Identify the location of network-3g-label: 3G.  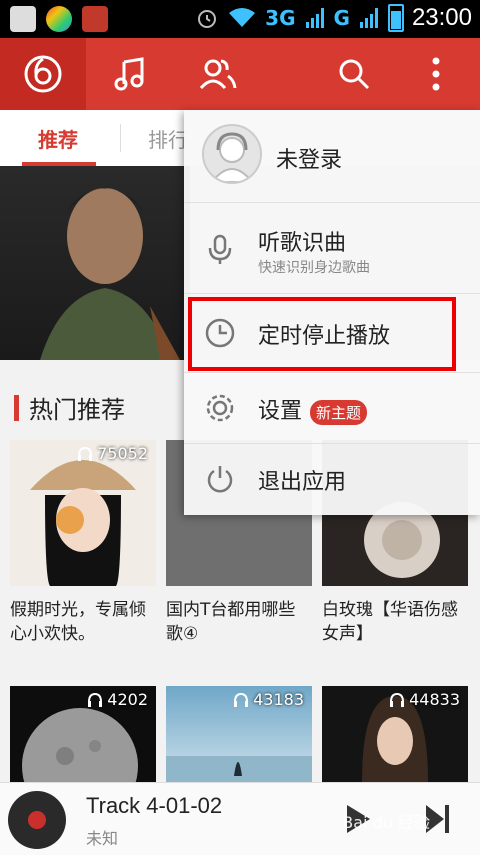
(280, 18).